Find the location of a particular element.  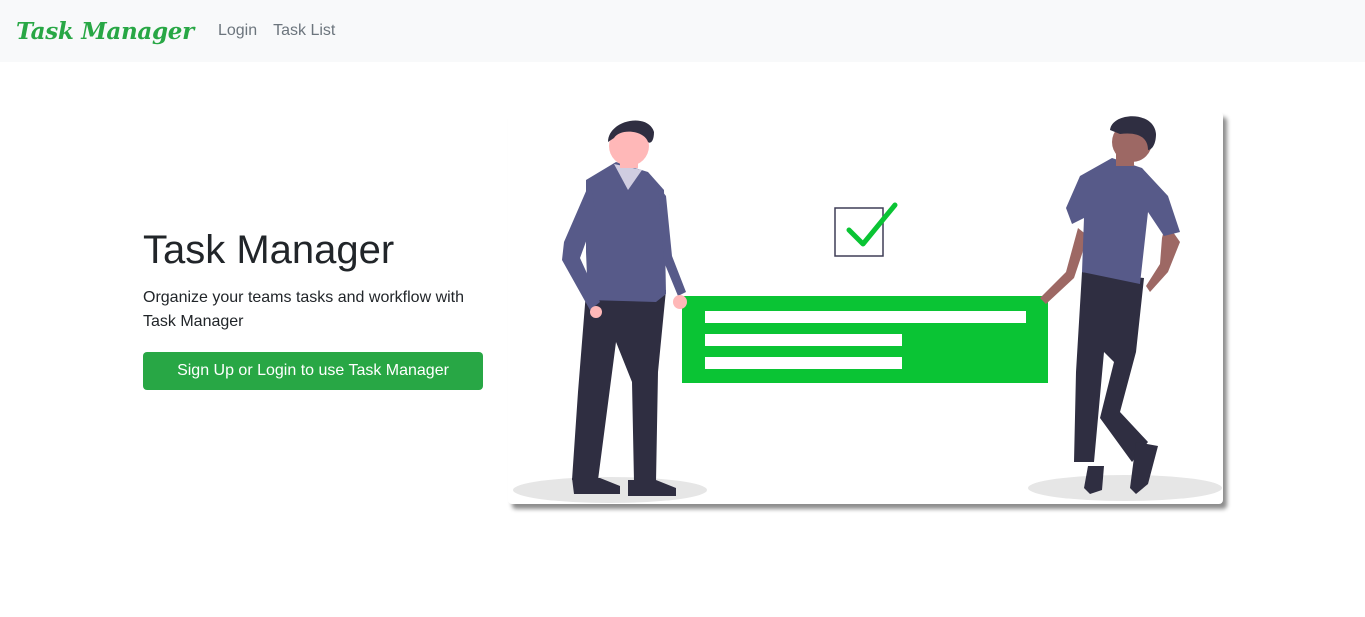

right-person-figure is located at coordinates (1110, 305).